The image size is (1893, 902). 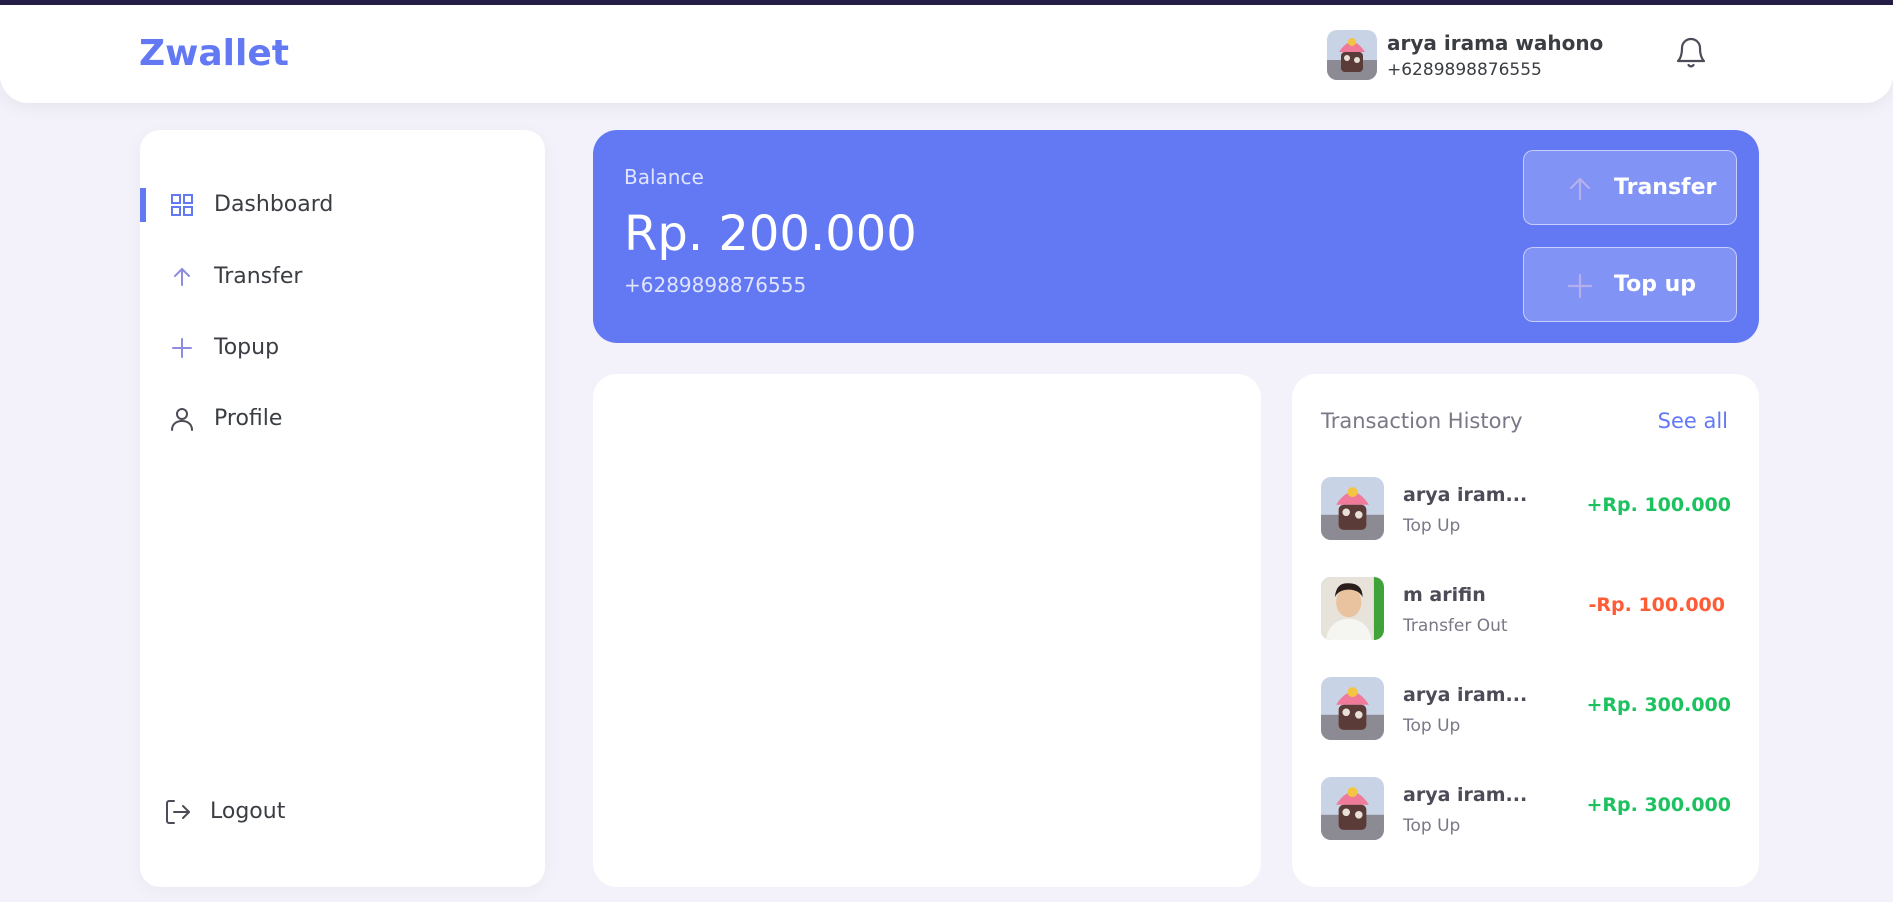 What do you see at coordinates (342, 348) in the screenshot?
I see `sidebar-item-topup: Topup` at bounding box center [342, 348].